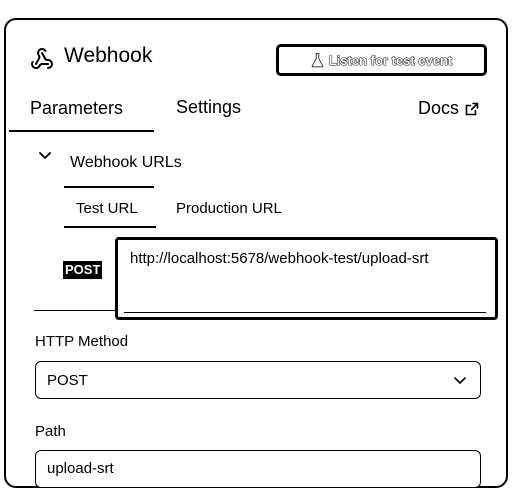 The height and width of the screenshot is (488, 513). I want to click on tab-production-url: Production URL, so click(229, 208).